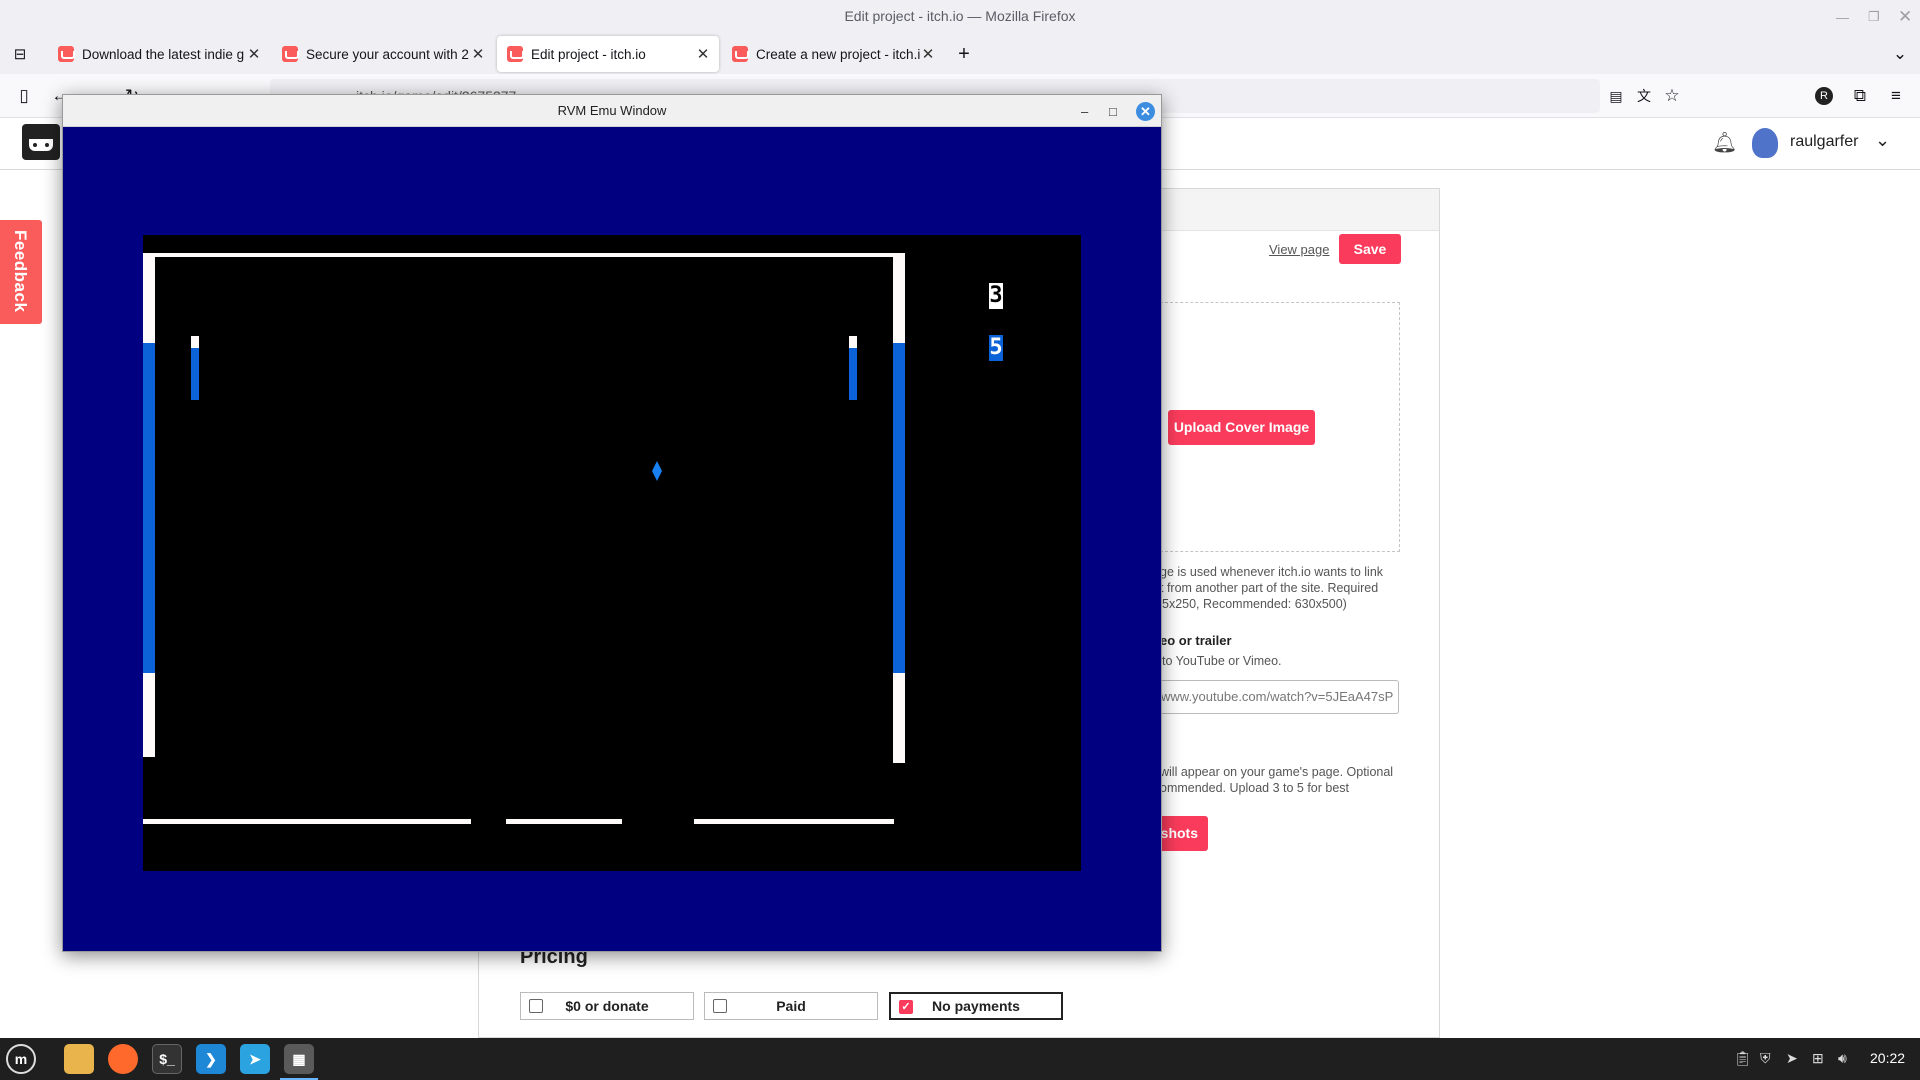 Image resolution: width=1920 pixels, height=1080 pixels. What do you see at coordinates (123, 1059) in the screenshot?
I see `firefox-icon` at bounding box center [123, 1059].